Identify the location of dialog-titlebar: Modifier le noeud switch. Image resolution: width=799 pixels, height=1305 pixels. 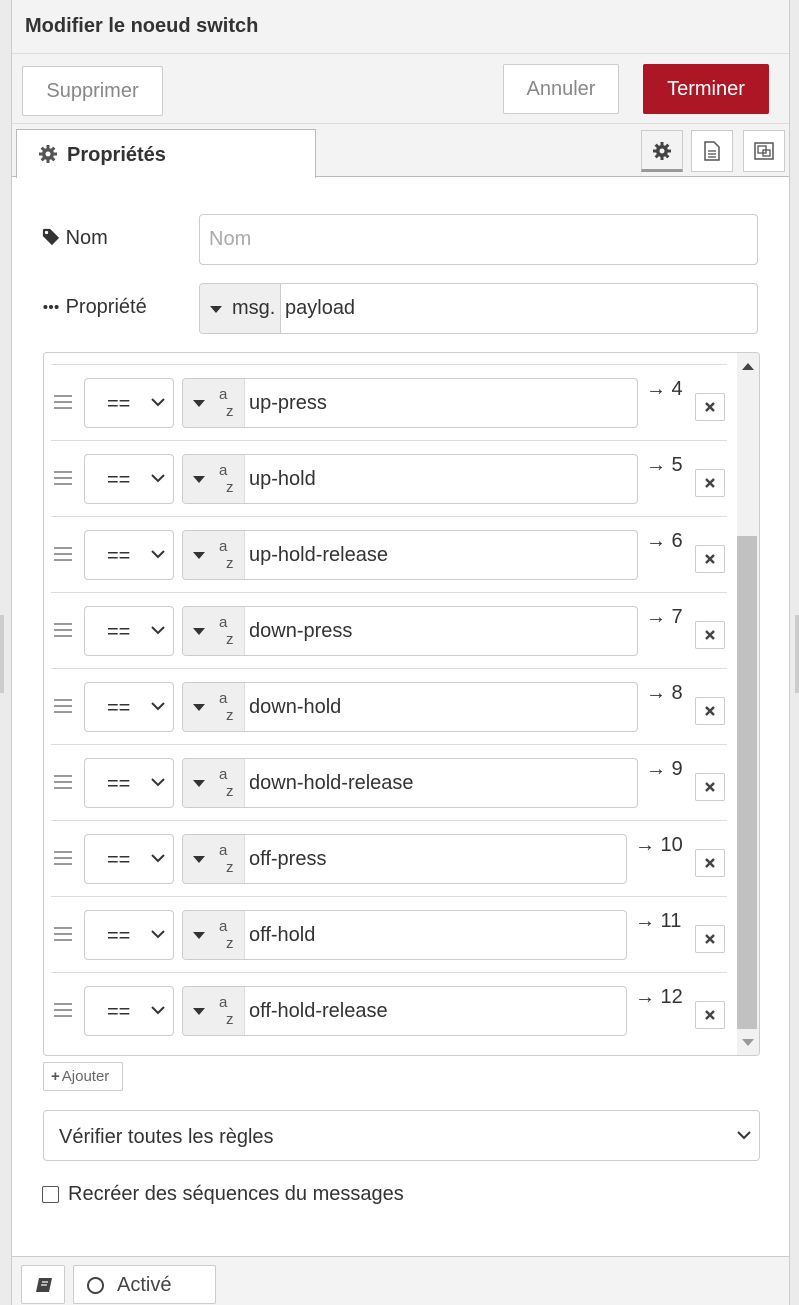
(400, 27).